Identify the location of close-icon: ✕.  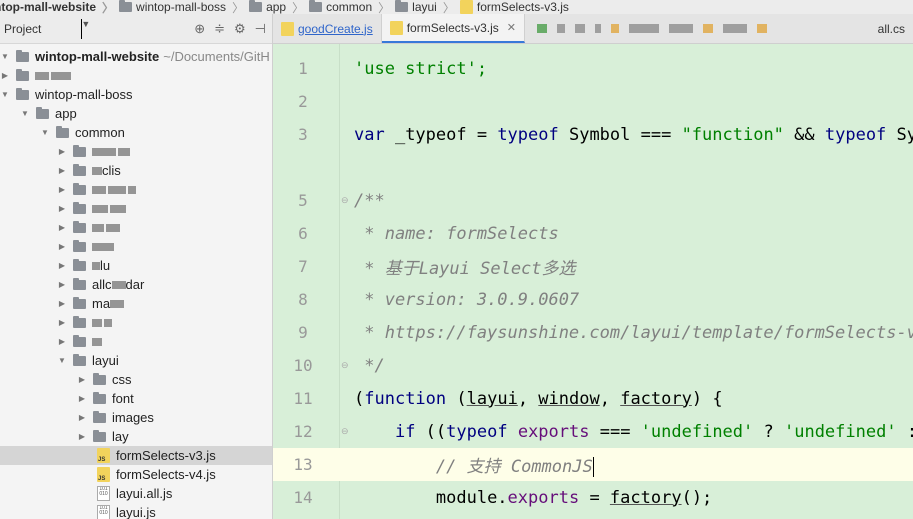
(511, 27).